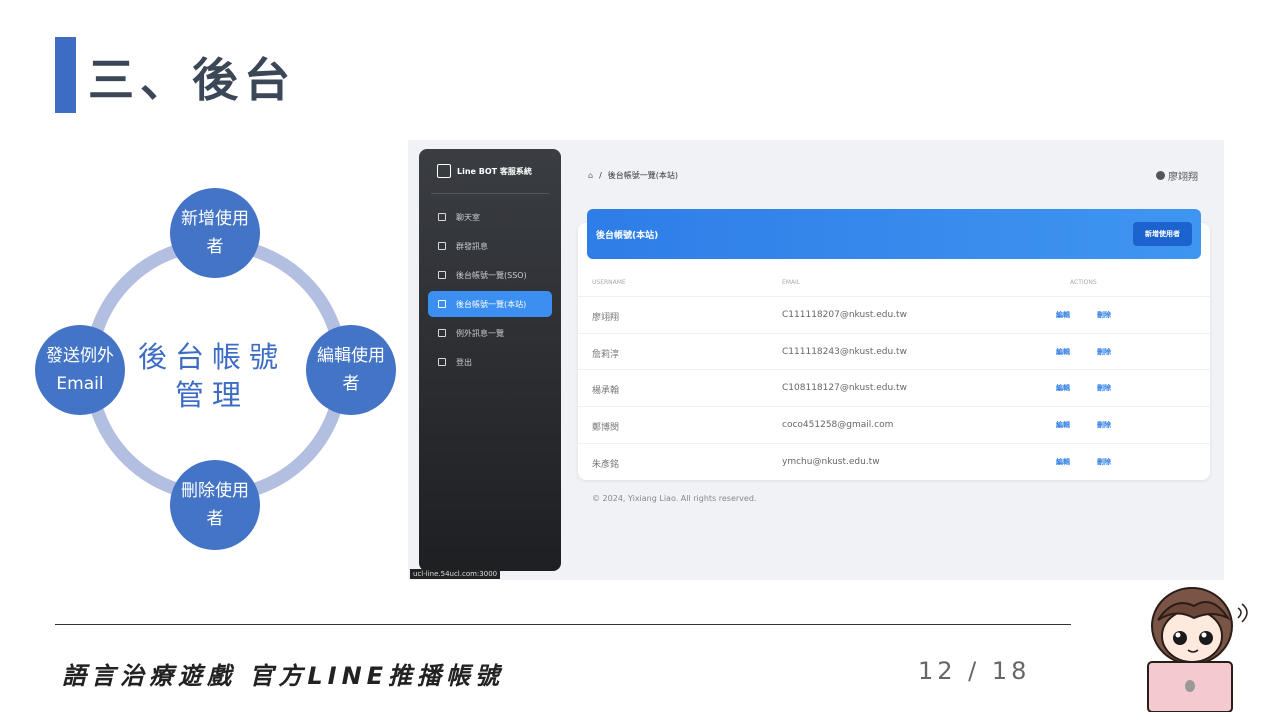 The image size is (1280, 720). Describe the element at coordinates (844, 315) in the screenshot. I see `cell-email: C111118207@nkust.edu.tw` at that location.